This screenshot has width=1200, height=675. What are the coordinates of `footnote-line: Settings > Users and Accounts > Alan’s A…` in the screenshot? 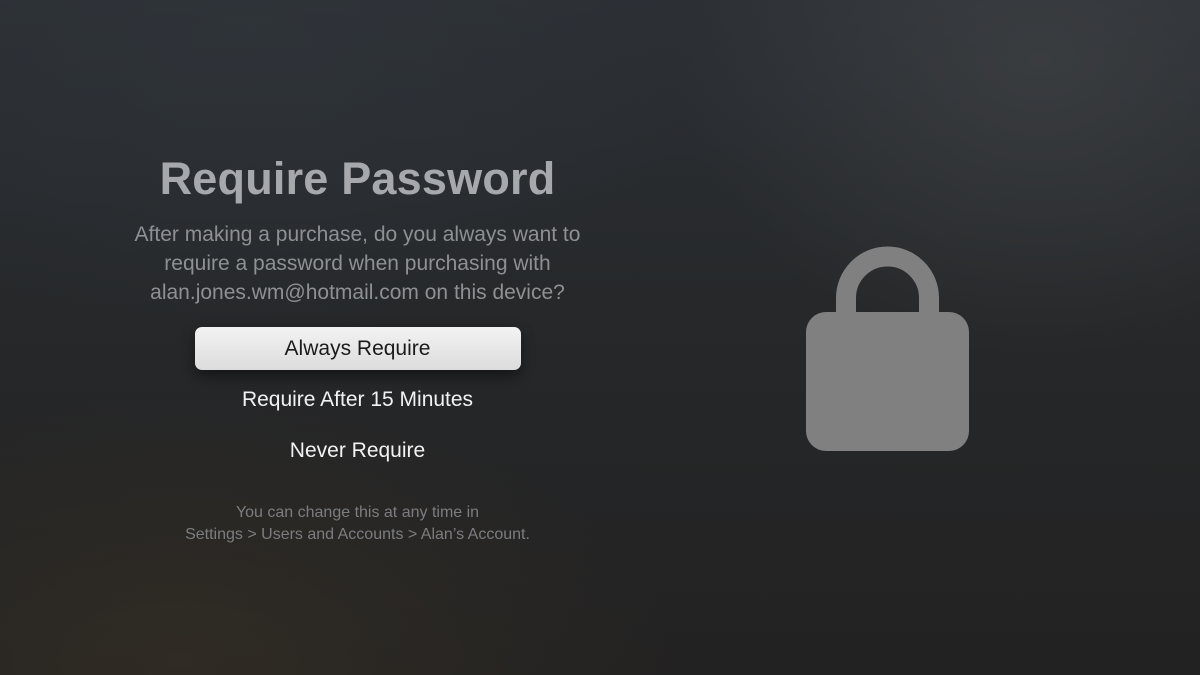 It's located at (357, 534).